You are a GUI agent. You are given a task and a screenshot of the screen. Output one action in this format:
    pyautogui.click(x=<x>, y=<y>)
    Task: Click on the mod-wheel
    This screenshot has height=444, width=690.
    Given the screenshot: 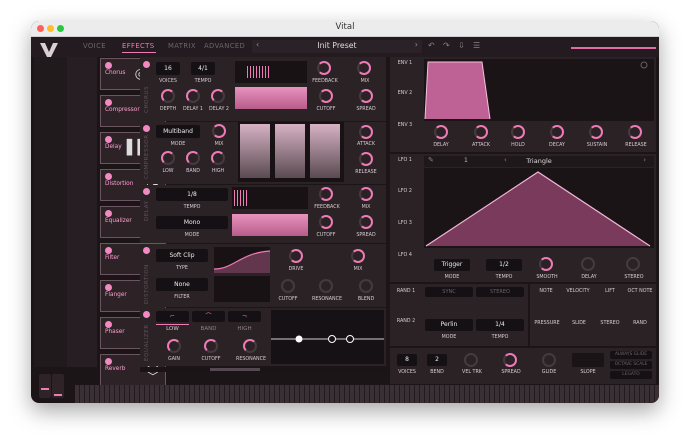 What is the action you would take?
    pyautogui.click(x=58, y=386)
    